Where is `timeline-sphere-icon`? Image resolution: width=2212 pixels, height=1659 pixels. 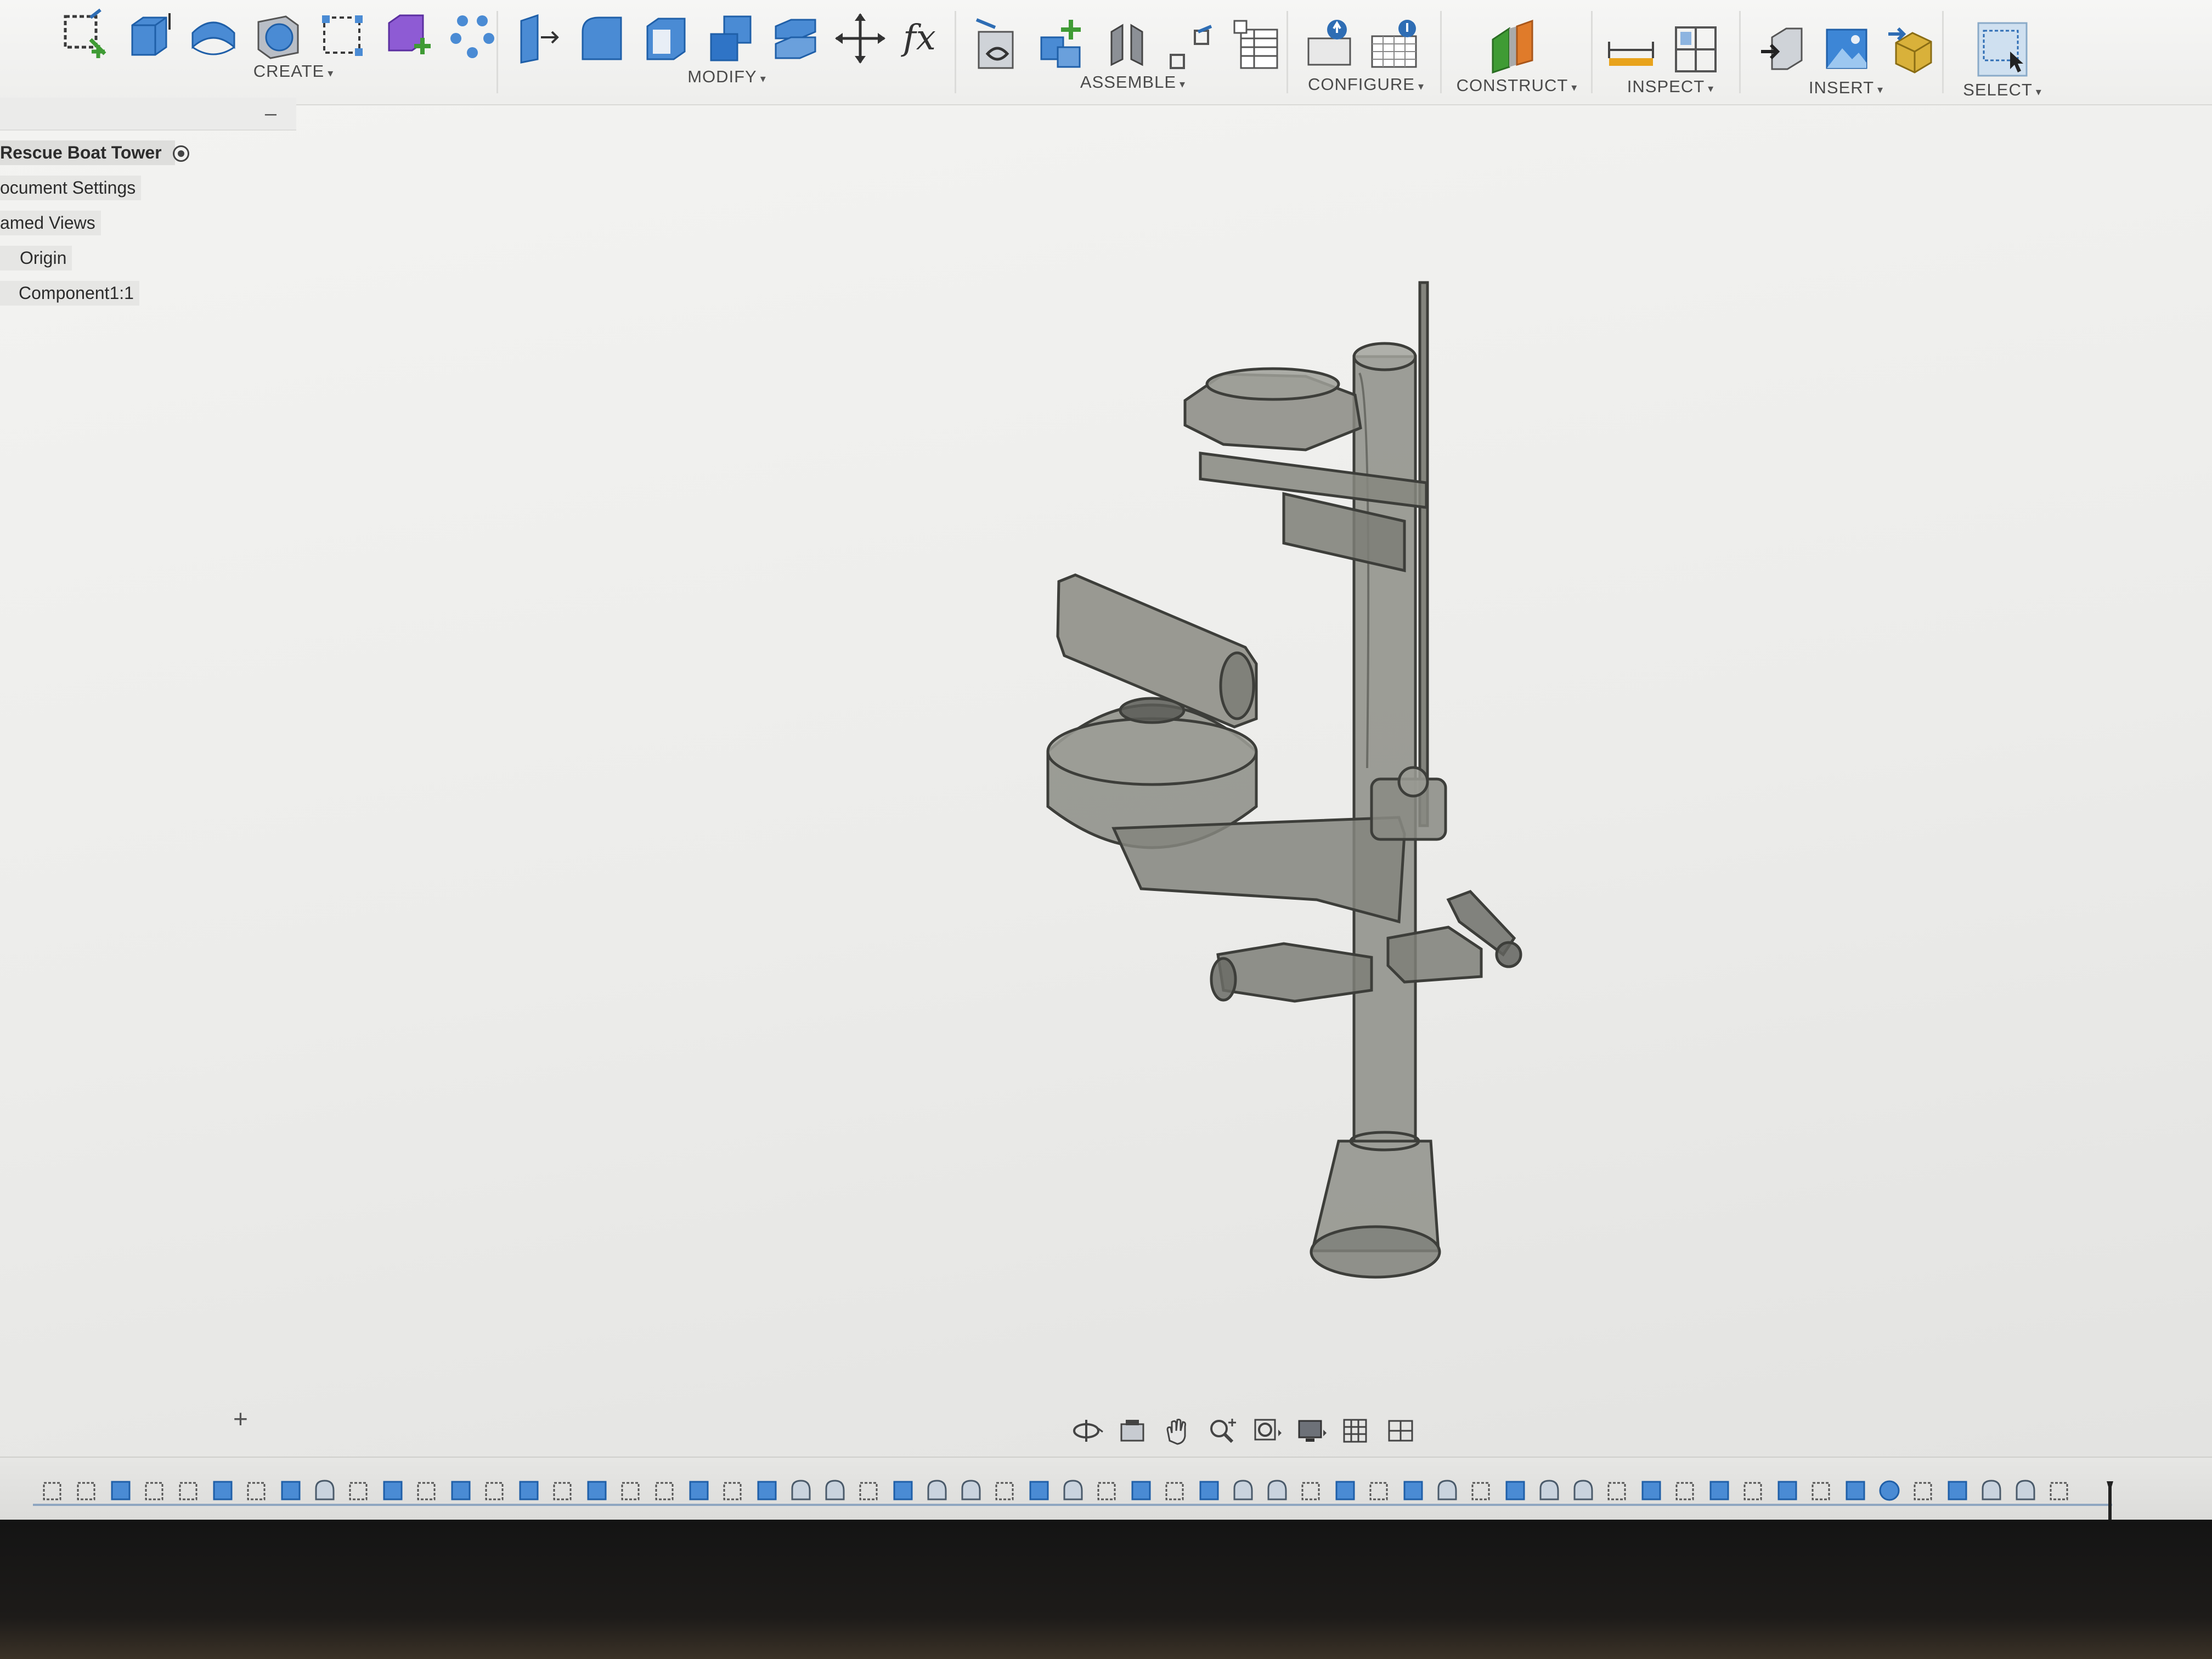 timeline-sphere-icon is located at coordinates (1889, 1490).